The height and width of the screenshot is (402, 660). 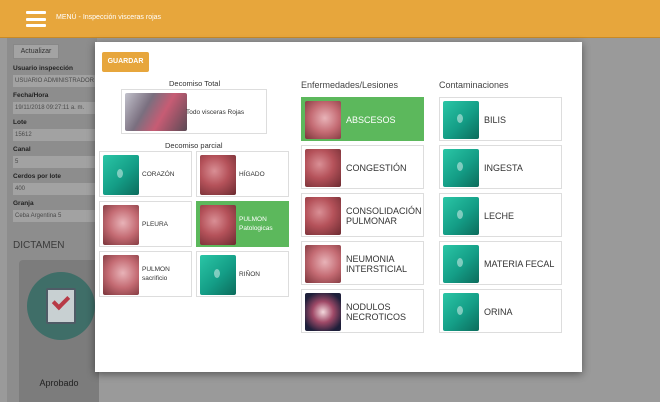 I want to click on disease-nodulos-necroticos: NODULOS NECROTICOS, so click(x=362, y=311).